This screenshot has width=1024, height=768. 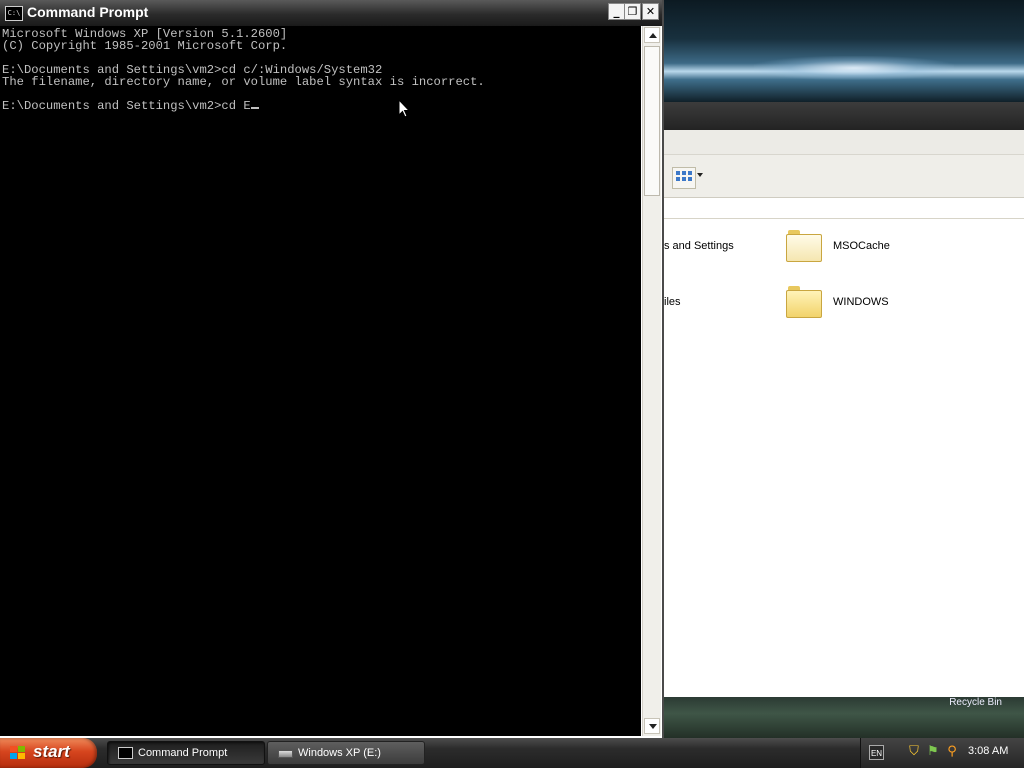 What do you see at coordinates (88, 12) in the screenshot?
I see `window-title: Command Prompt` at bounding box center [88, 12].